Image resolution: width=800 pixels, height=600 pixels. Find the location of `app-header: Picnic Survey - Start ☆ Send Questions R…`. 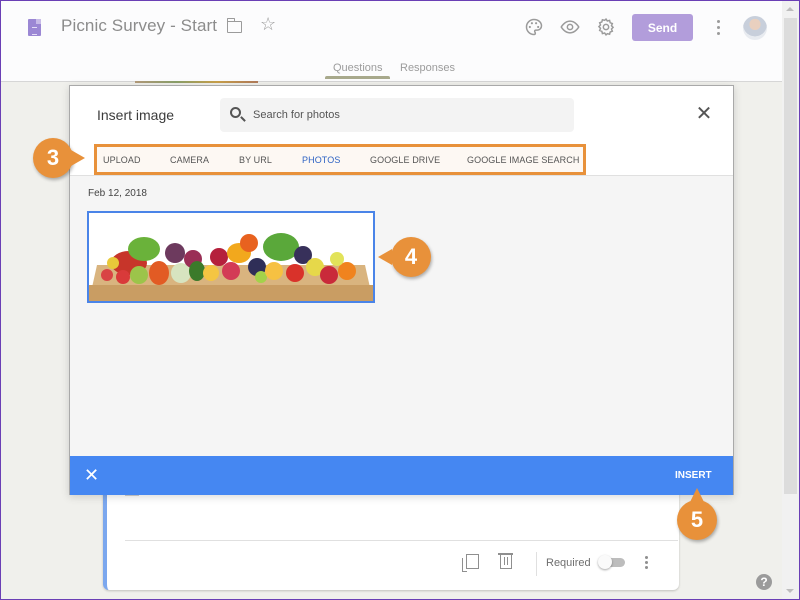

app-header: Picnic Survey - Start ☆ Send Questions R… is located at coordinates (391, 41).